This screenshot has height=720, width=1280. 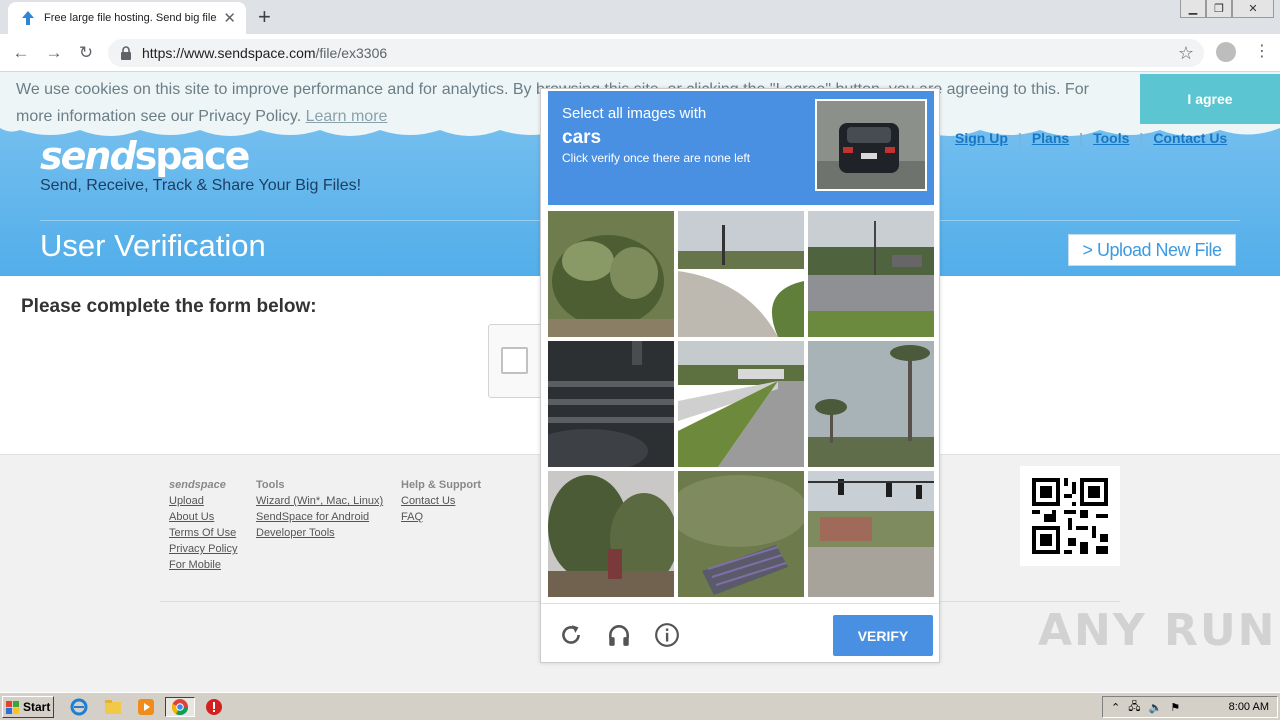 What do you see at coordinates (634, 113) in the screenshot?
I see `challenge-instruction: Select all images with` at bounding box center [634, 113].